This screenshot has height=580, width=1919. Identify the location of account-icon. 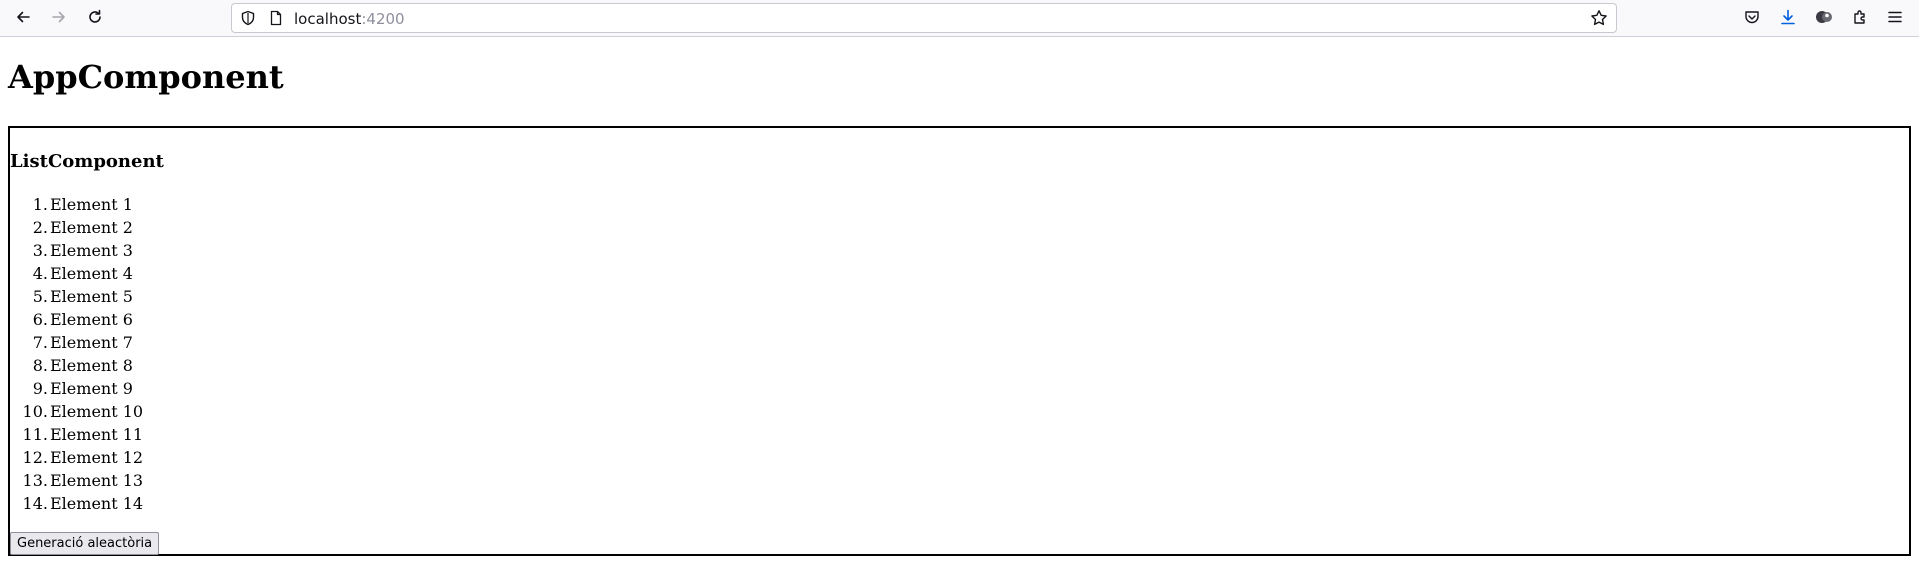
(1824, 17).